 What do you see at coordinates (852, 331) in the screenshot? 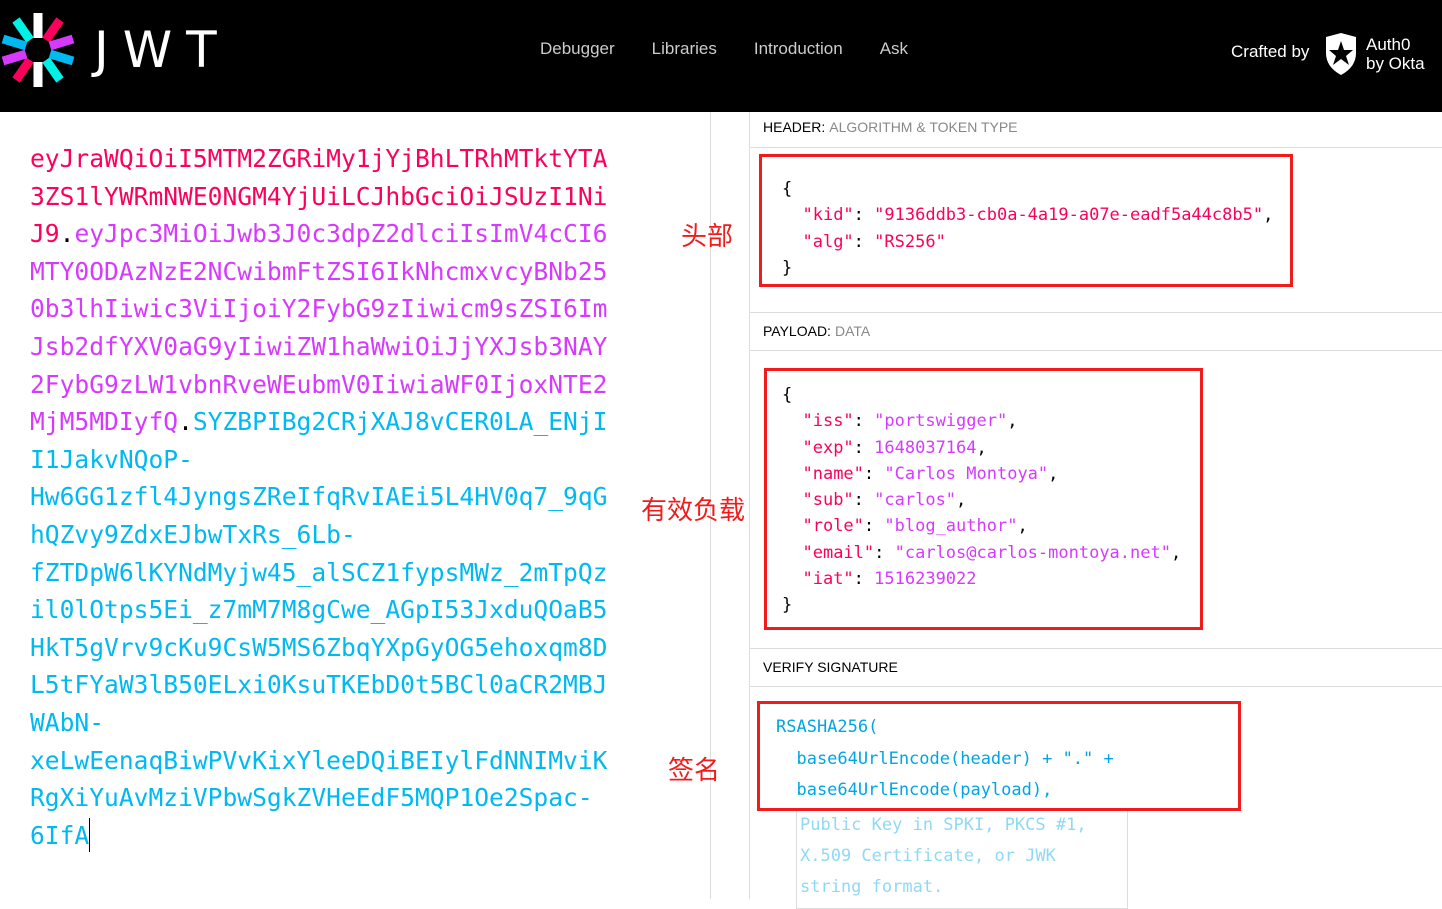
I see `payload-subtitle: DATA` at bounding box center [852, 331].